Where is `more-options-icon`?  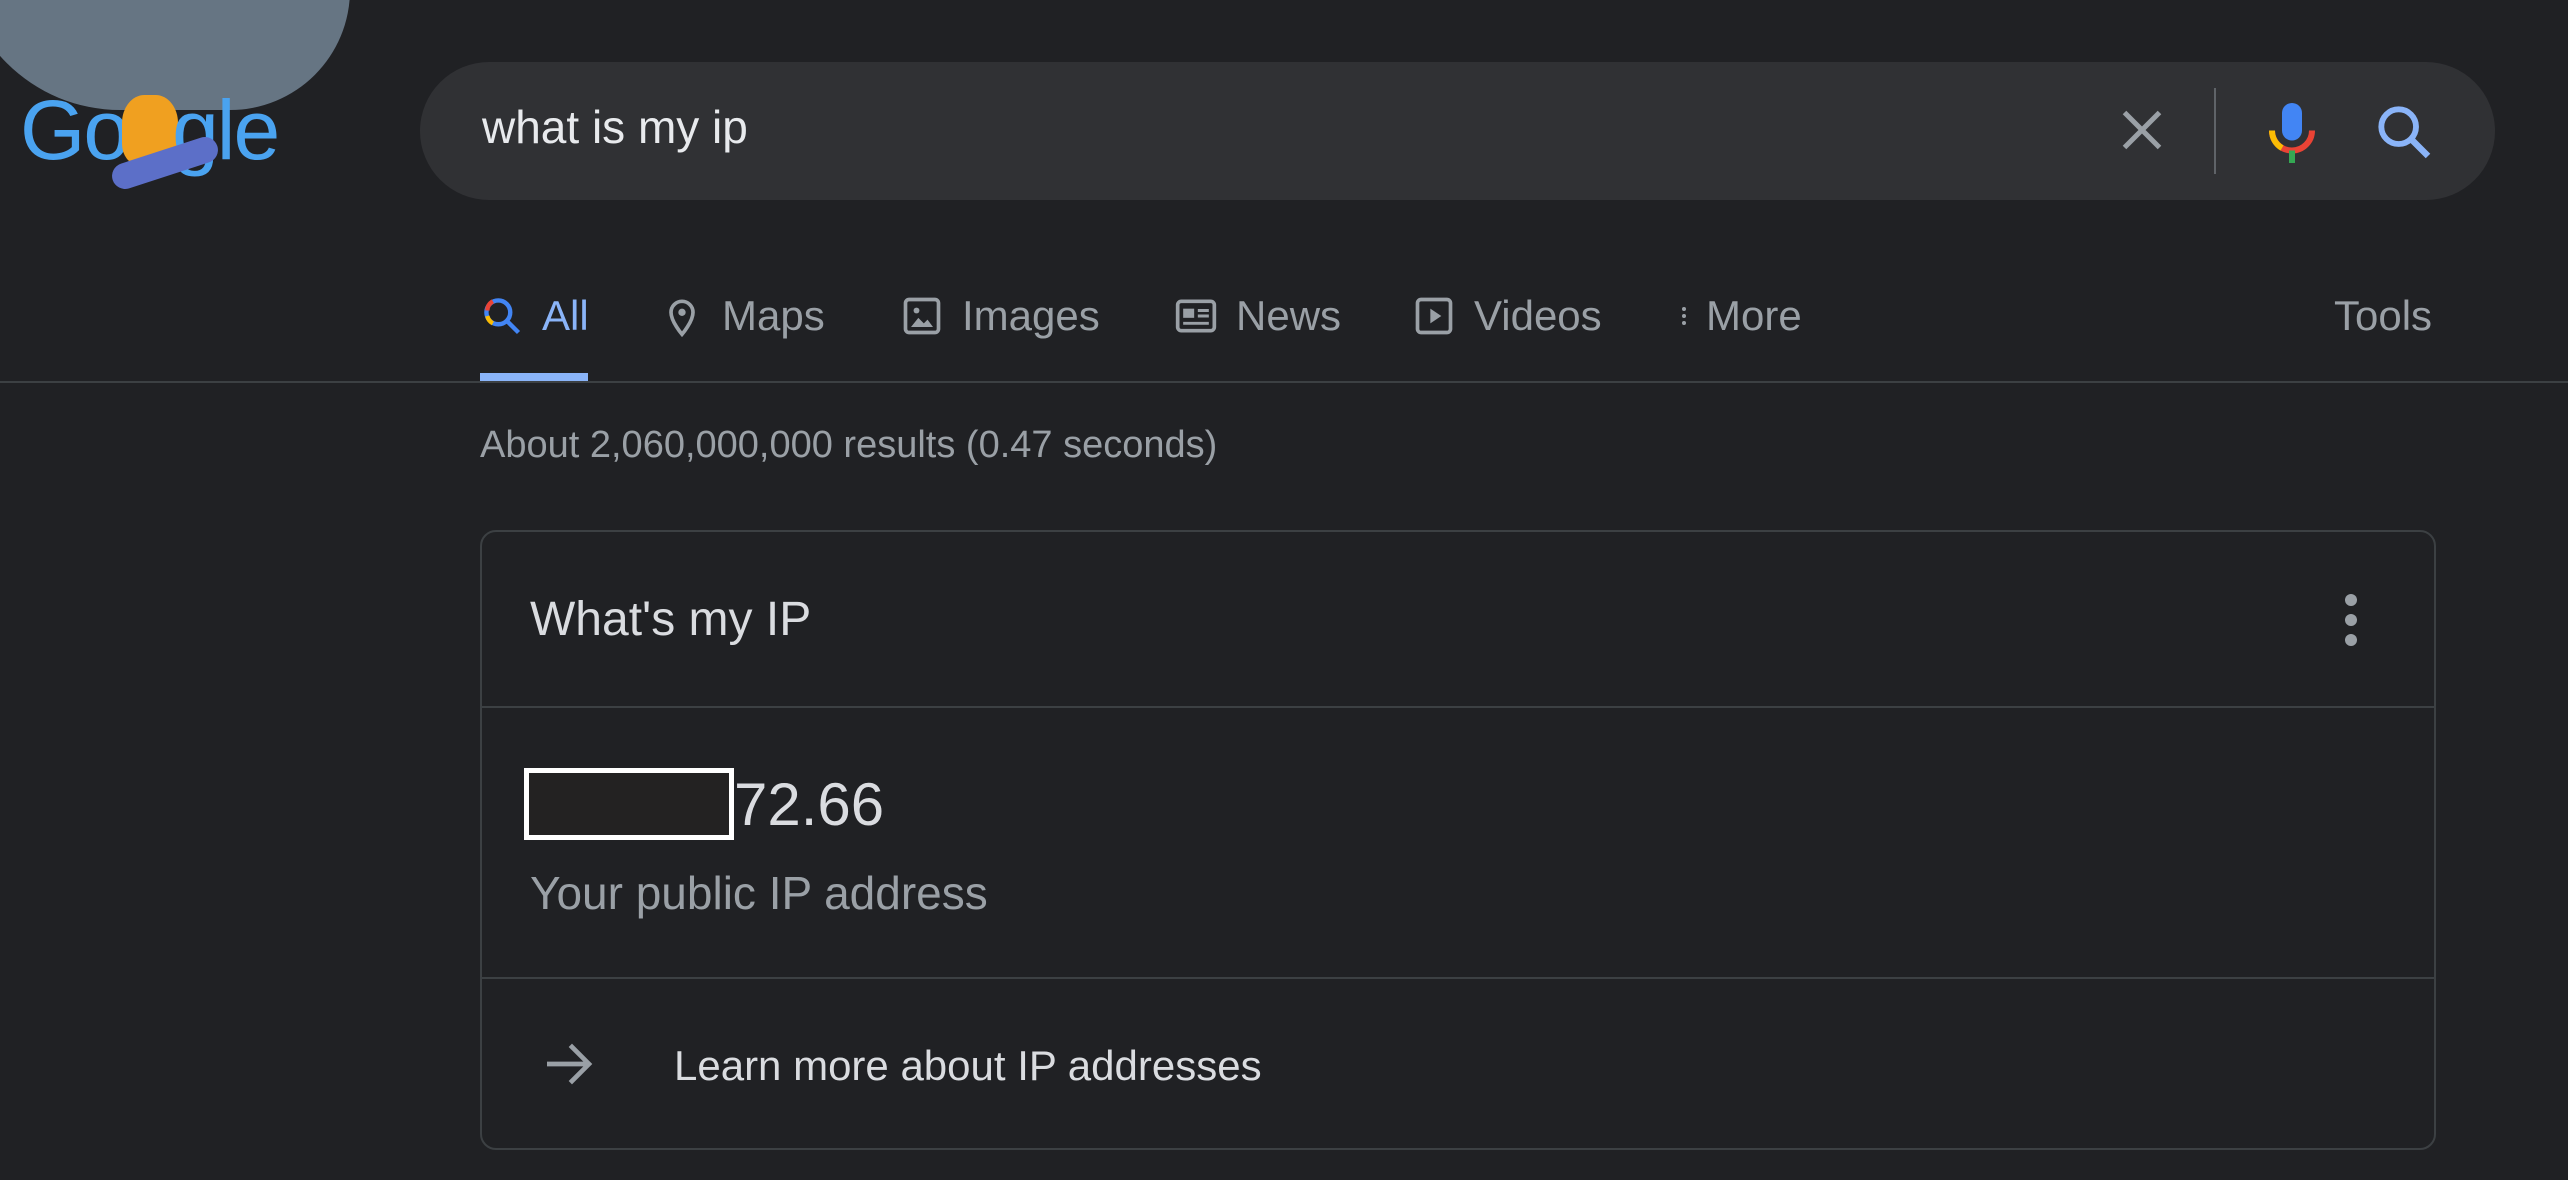
more-options-icon is located at coordinates (2351, 620).